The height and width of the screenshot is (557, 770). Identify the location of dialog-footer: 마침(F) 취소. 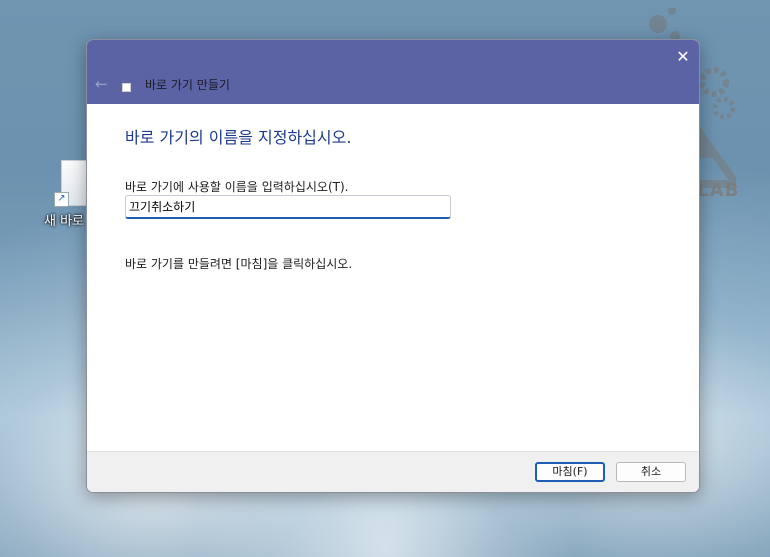
(393, 471).